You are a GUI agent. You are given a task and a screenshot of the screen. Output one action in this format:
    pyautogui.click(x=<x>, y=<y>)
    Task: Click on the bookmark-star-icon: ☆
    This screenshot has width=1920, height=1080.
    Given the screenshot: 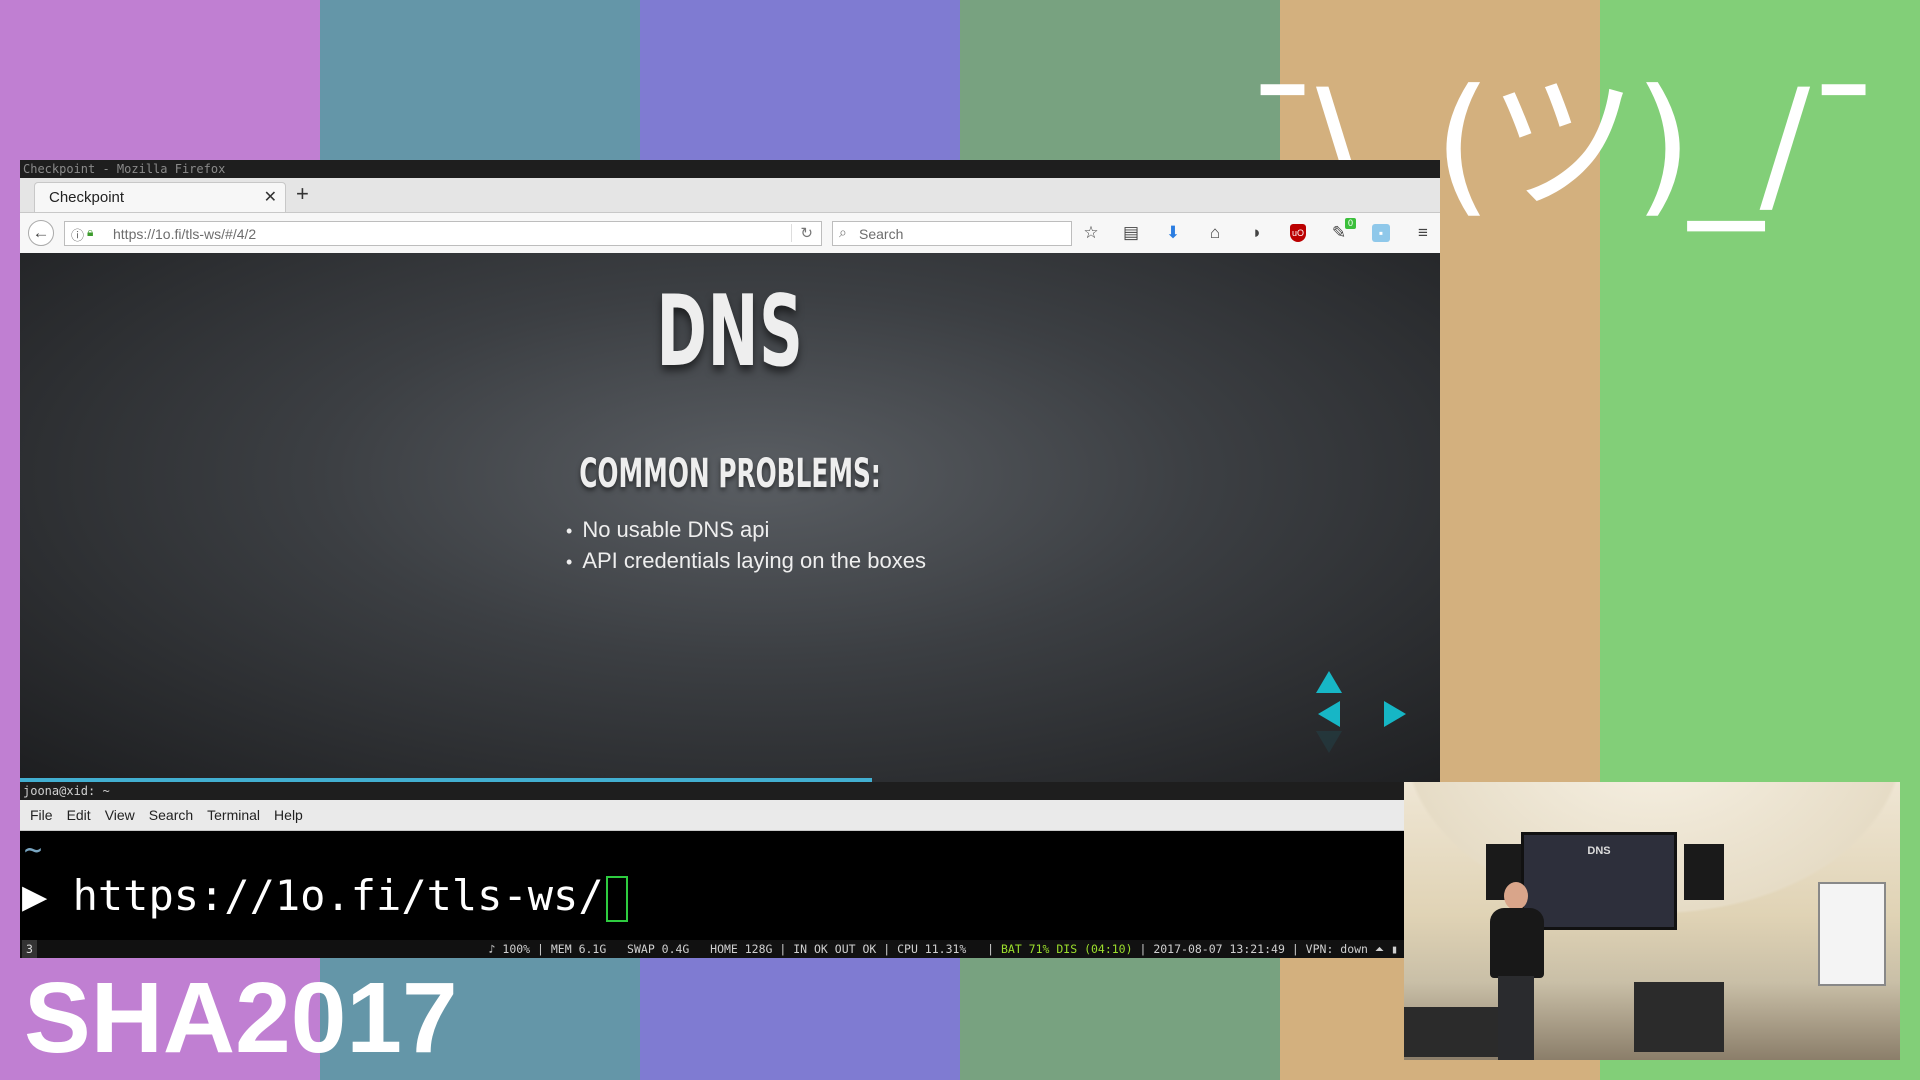 What is the action you would take?
    pyautogui.click(x=1091, y=233)
    